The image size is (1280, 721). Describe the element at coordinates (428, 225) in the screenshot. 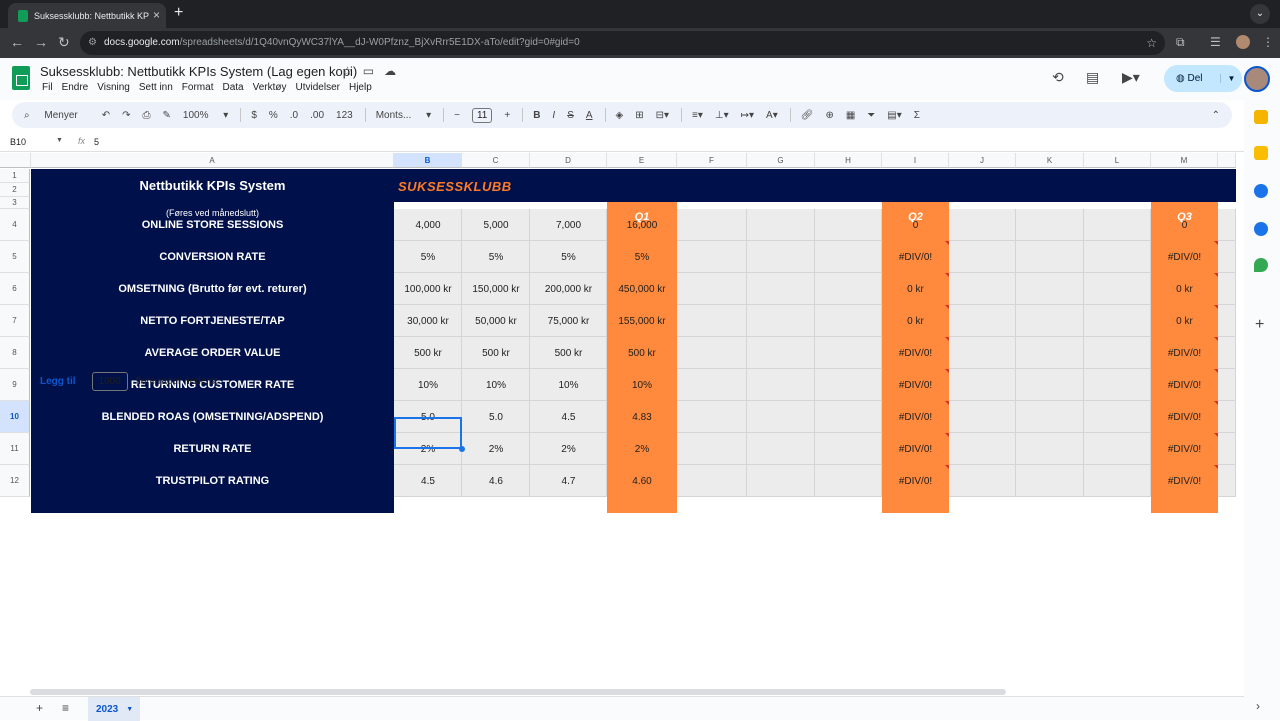

I see `value-cell-jan: 4,000` at that location.